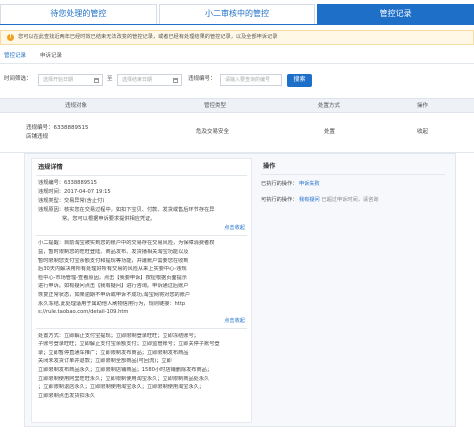 This screenshot has width=474, height=434. Describe the element at coordinates (18, 79) in the screenshot. I see `time-filter-label: 时间筛选：` at that location.